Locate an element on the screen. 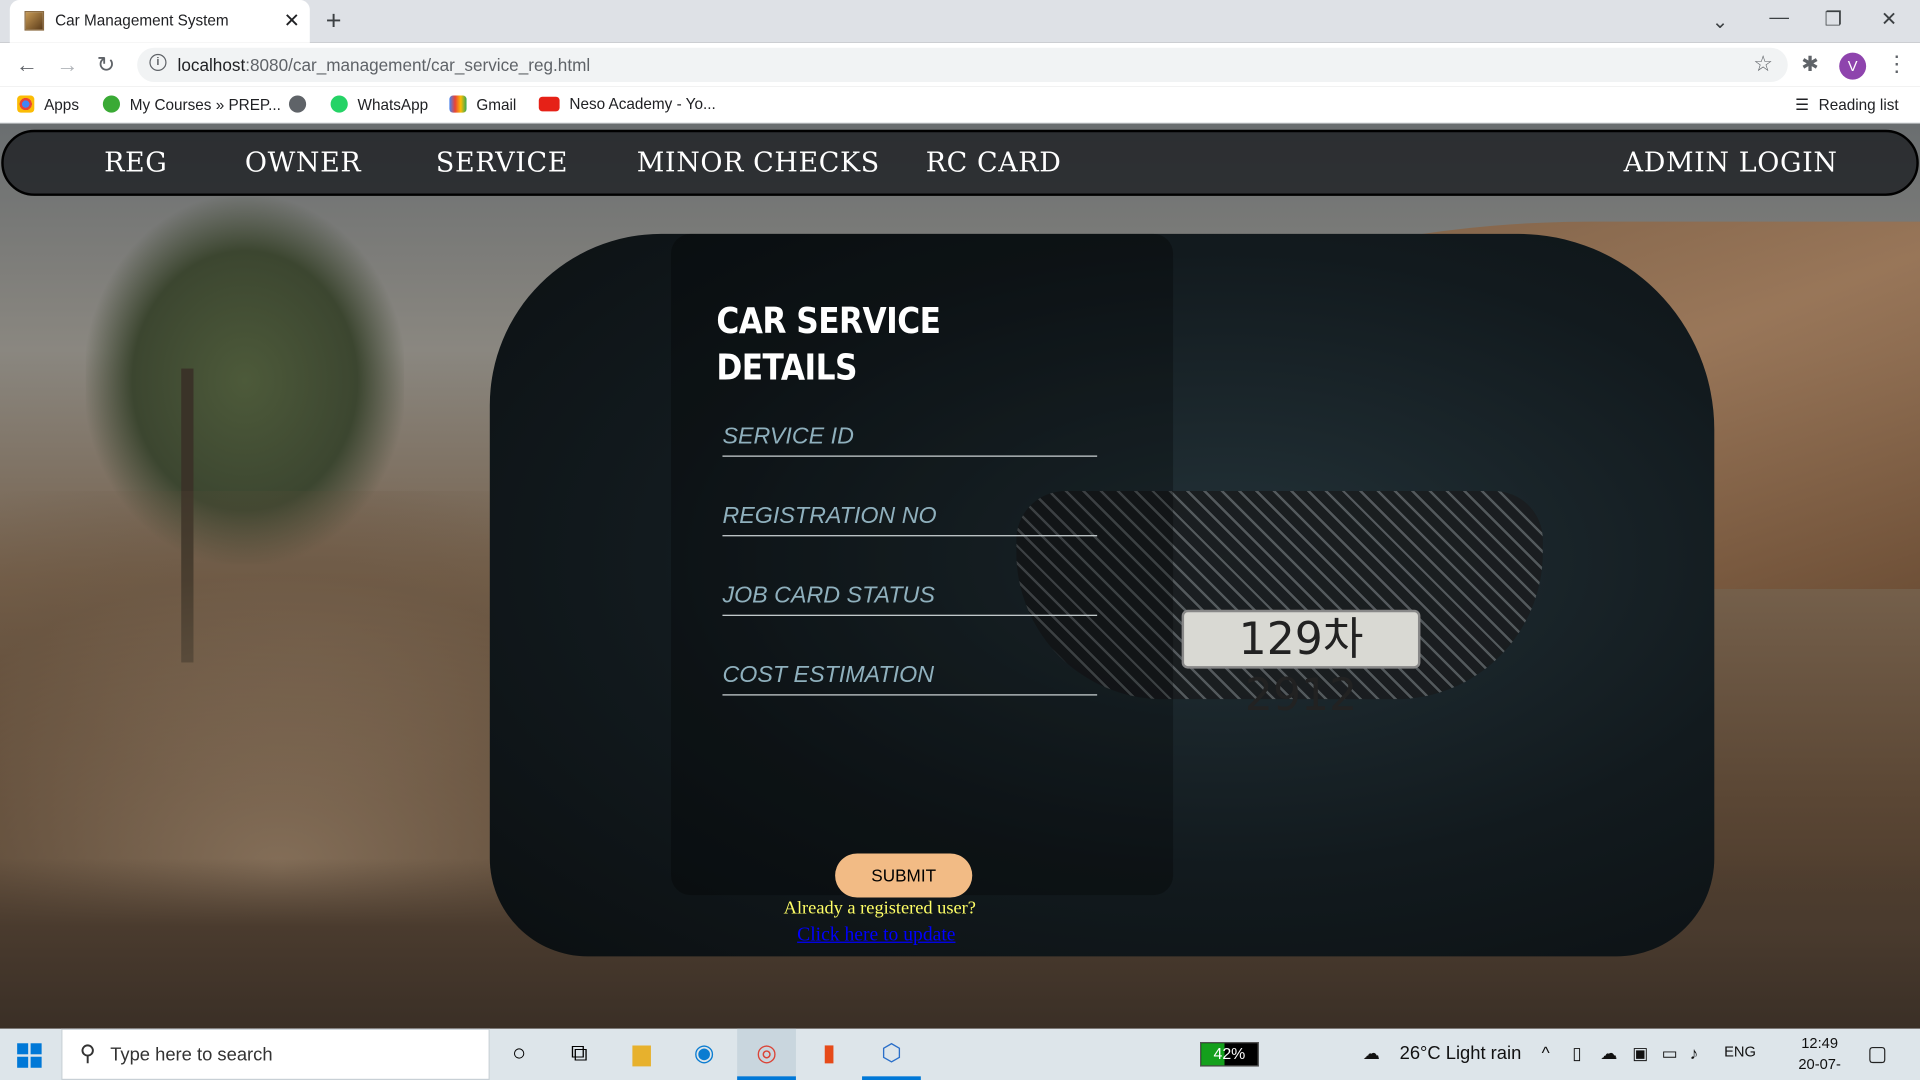 The image size is (1920, 1080). submit-button: SUBMIT is located at coordinates (904, 875).